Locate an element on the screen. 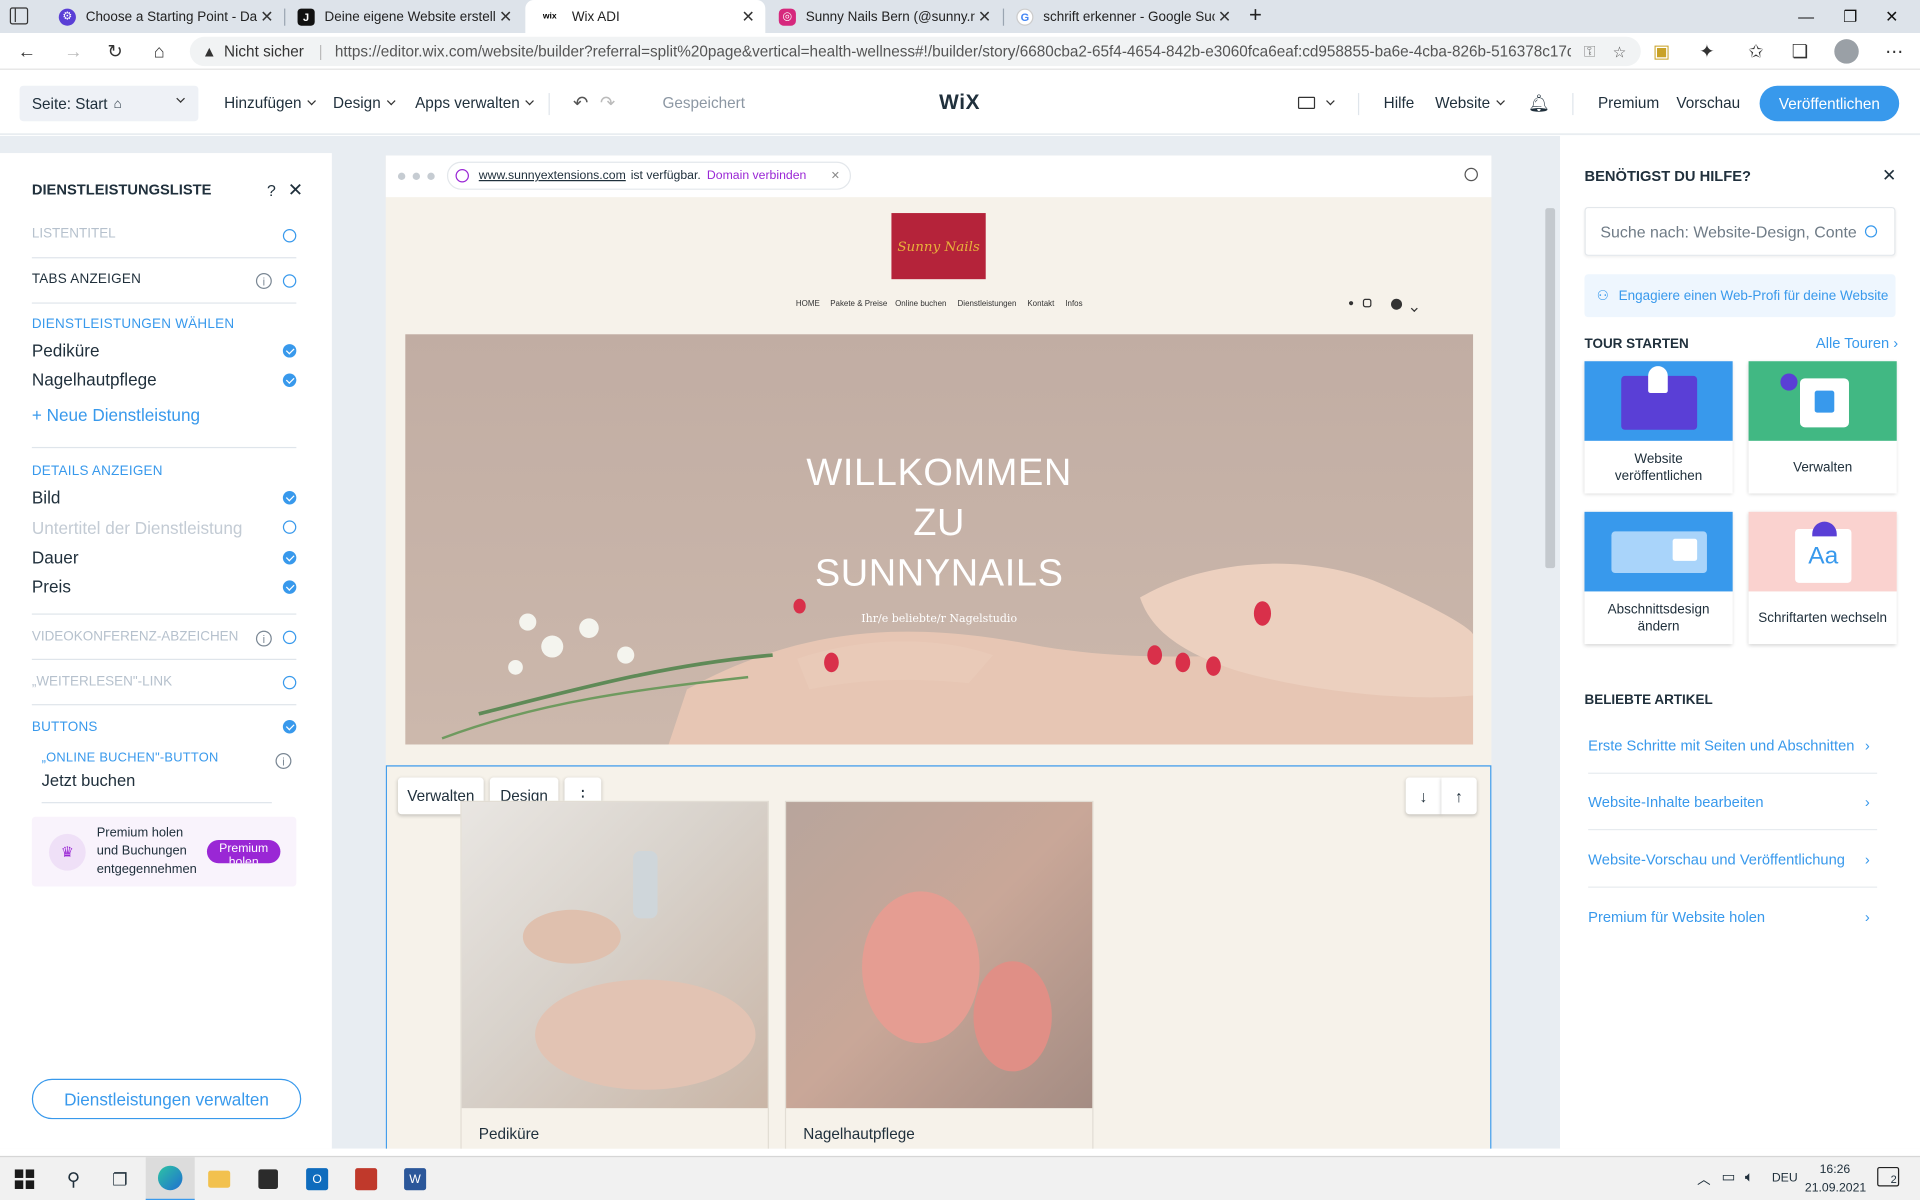  buttons-checkbox is located at coordinates (289, 727).